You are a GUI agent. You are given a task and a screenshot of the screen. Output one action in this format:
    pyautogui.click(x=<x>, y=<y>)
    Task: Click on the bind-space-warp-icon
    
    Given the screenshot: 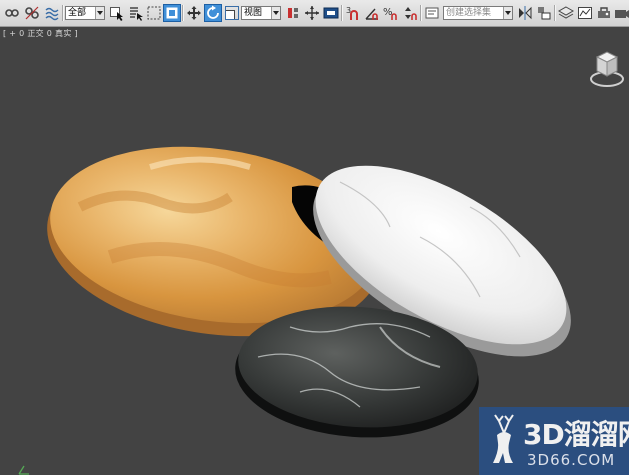 What is the action you would take?
    pyautogui.click(x=52, y=13)
    